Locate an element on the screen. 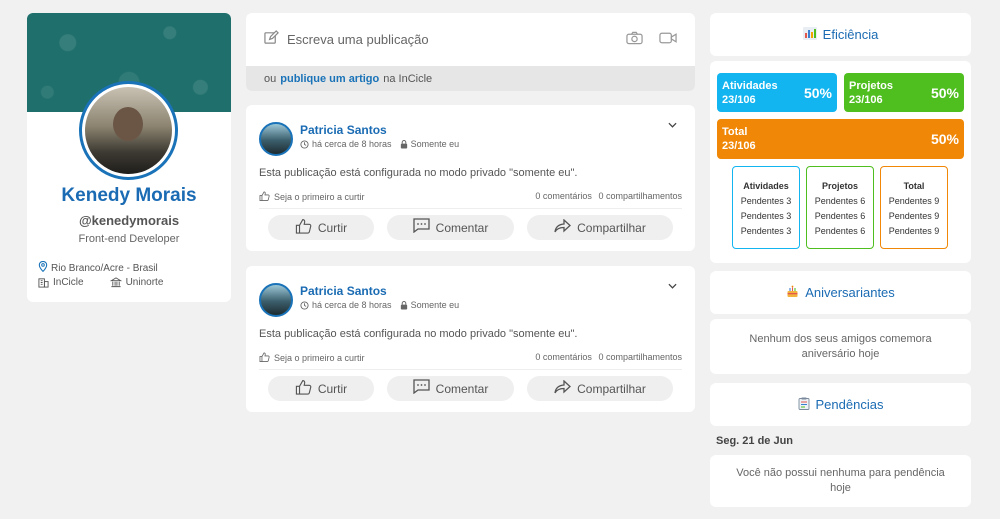 The height and width of the screenshot is (519, 1000). video-icon is located at coordinates (668, 40).